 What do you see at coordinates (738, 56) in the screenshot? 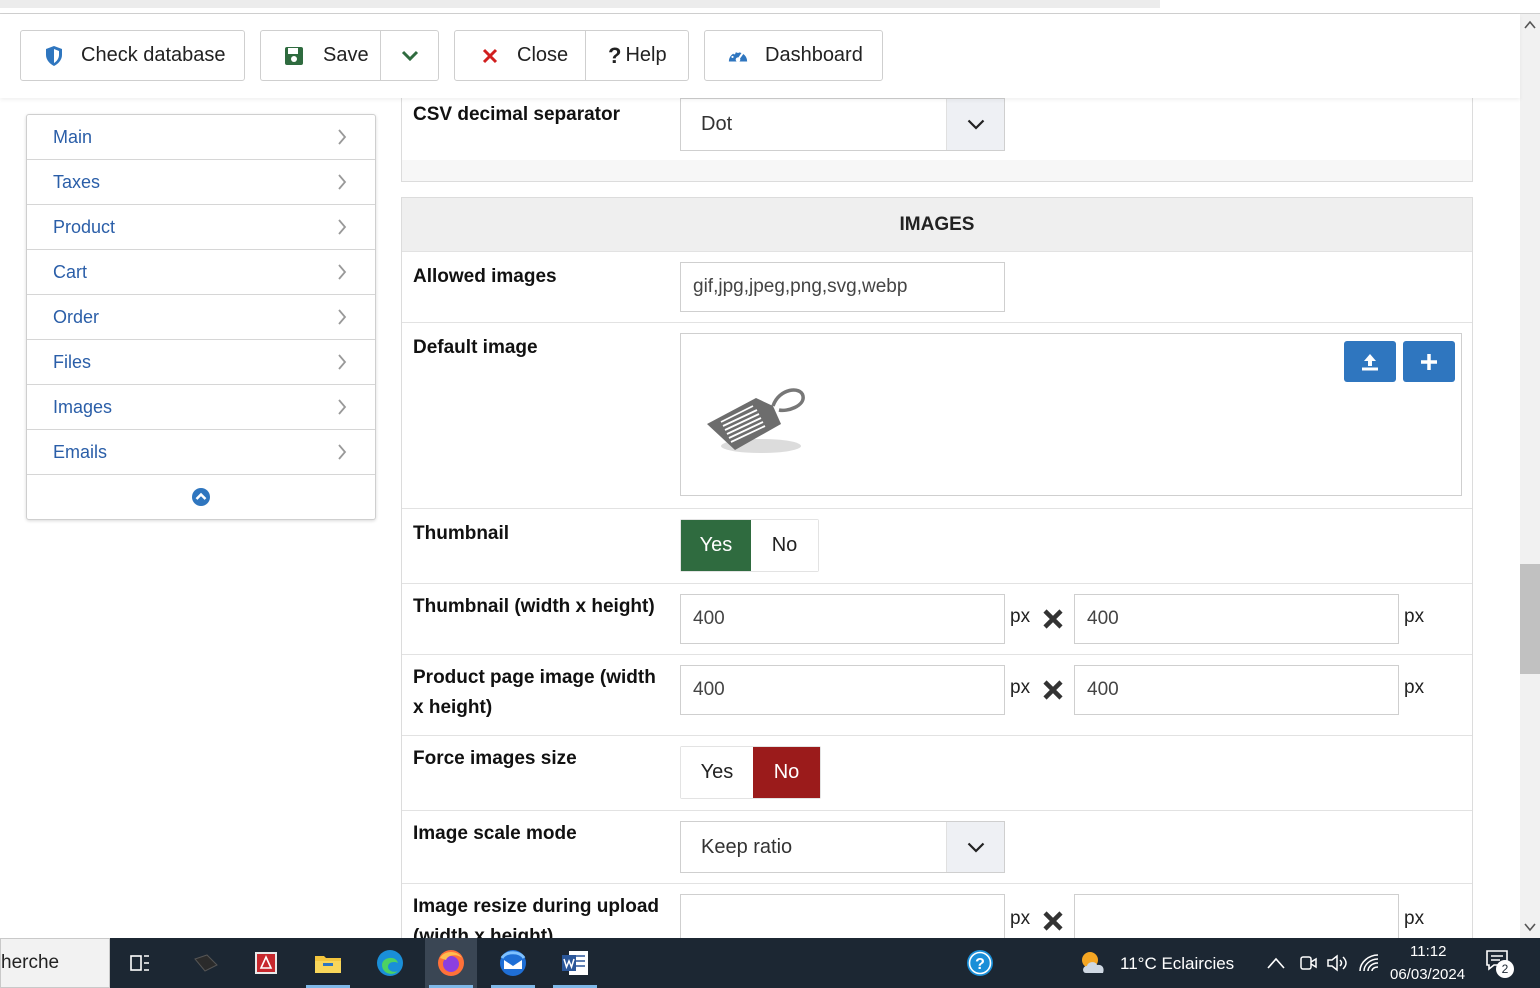
I see `gauge-icon` at bounding box center [738, 56].